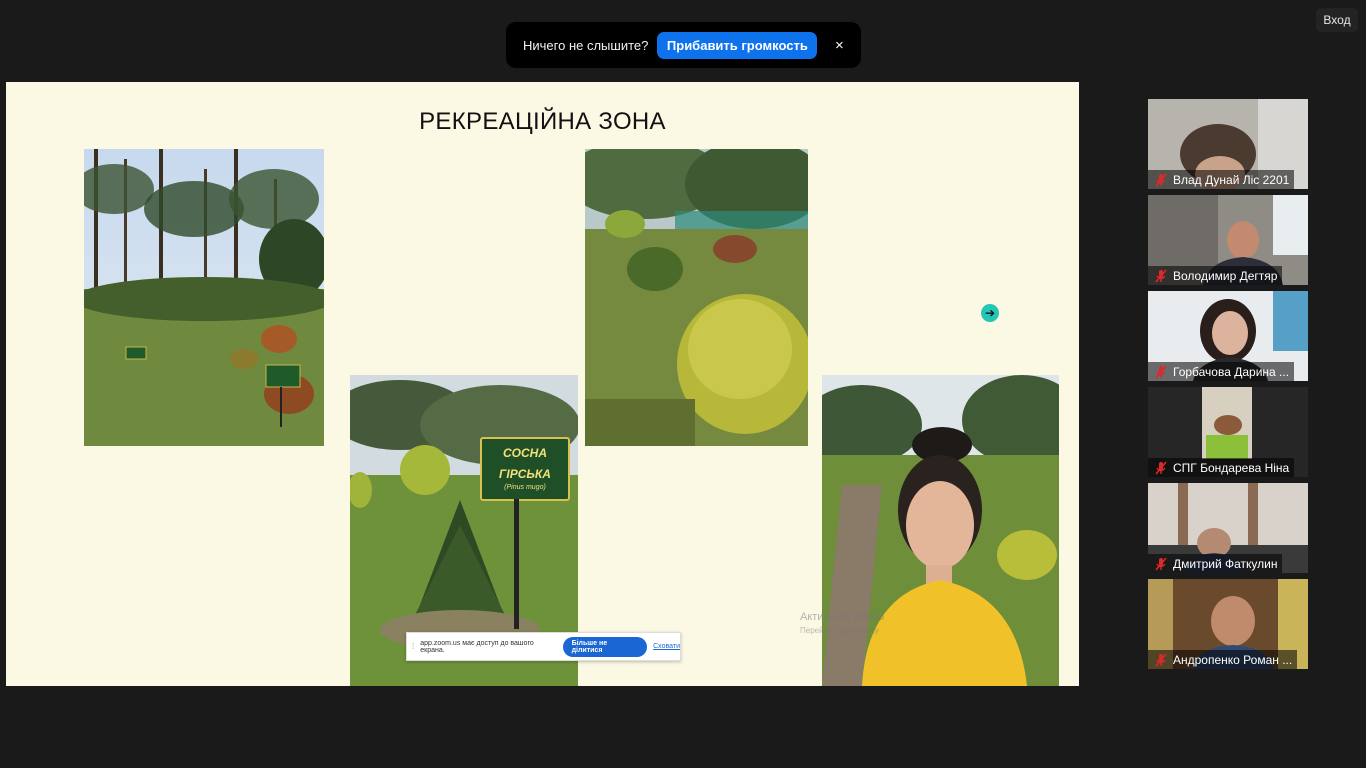 Image resolution: width=1366 pixels, height=768 pixels. What do you see at coordinates (1231, 467) in the screenshot?
I see `participant-name: СПГ Бондарева Ніна` at bounding box center [1231, 467].